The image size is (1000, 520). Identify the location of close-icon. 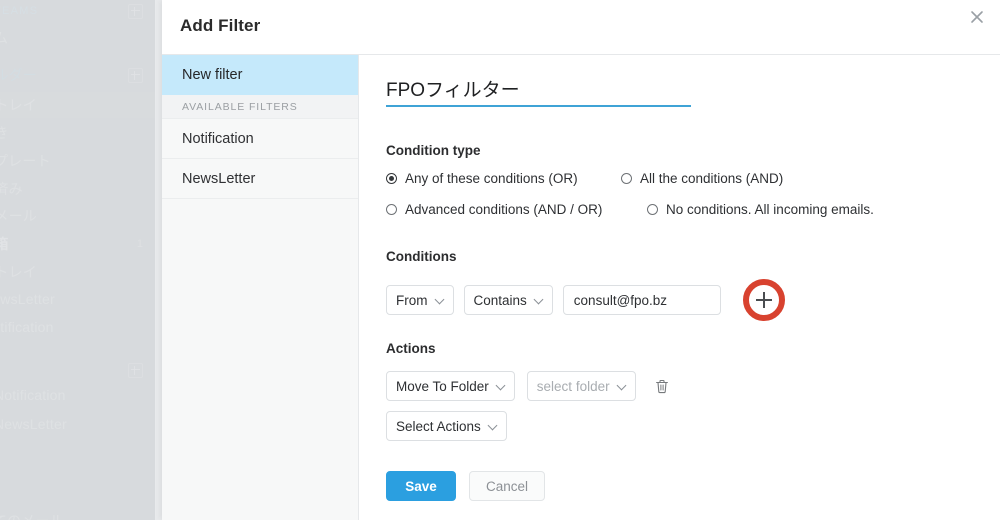
(977, 17).